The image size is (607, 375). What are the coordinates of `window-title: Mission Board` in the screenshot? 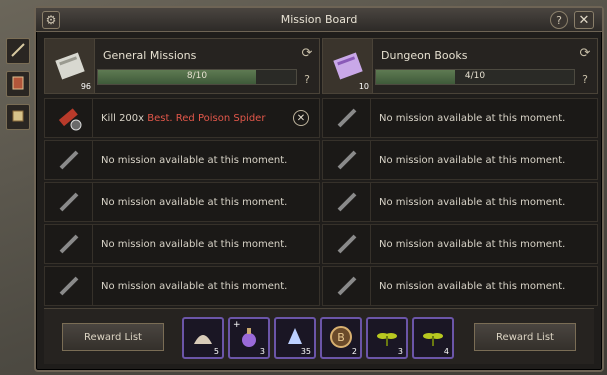 It's located at (319, 19).